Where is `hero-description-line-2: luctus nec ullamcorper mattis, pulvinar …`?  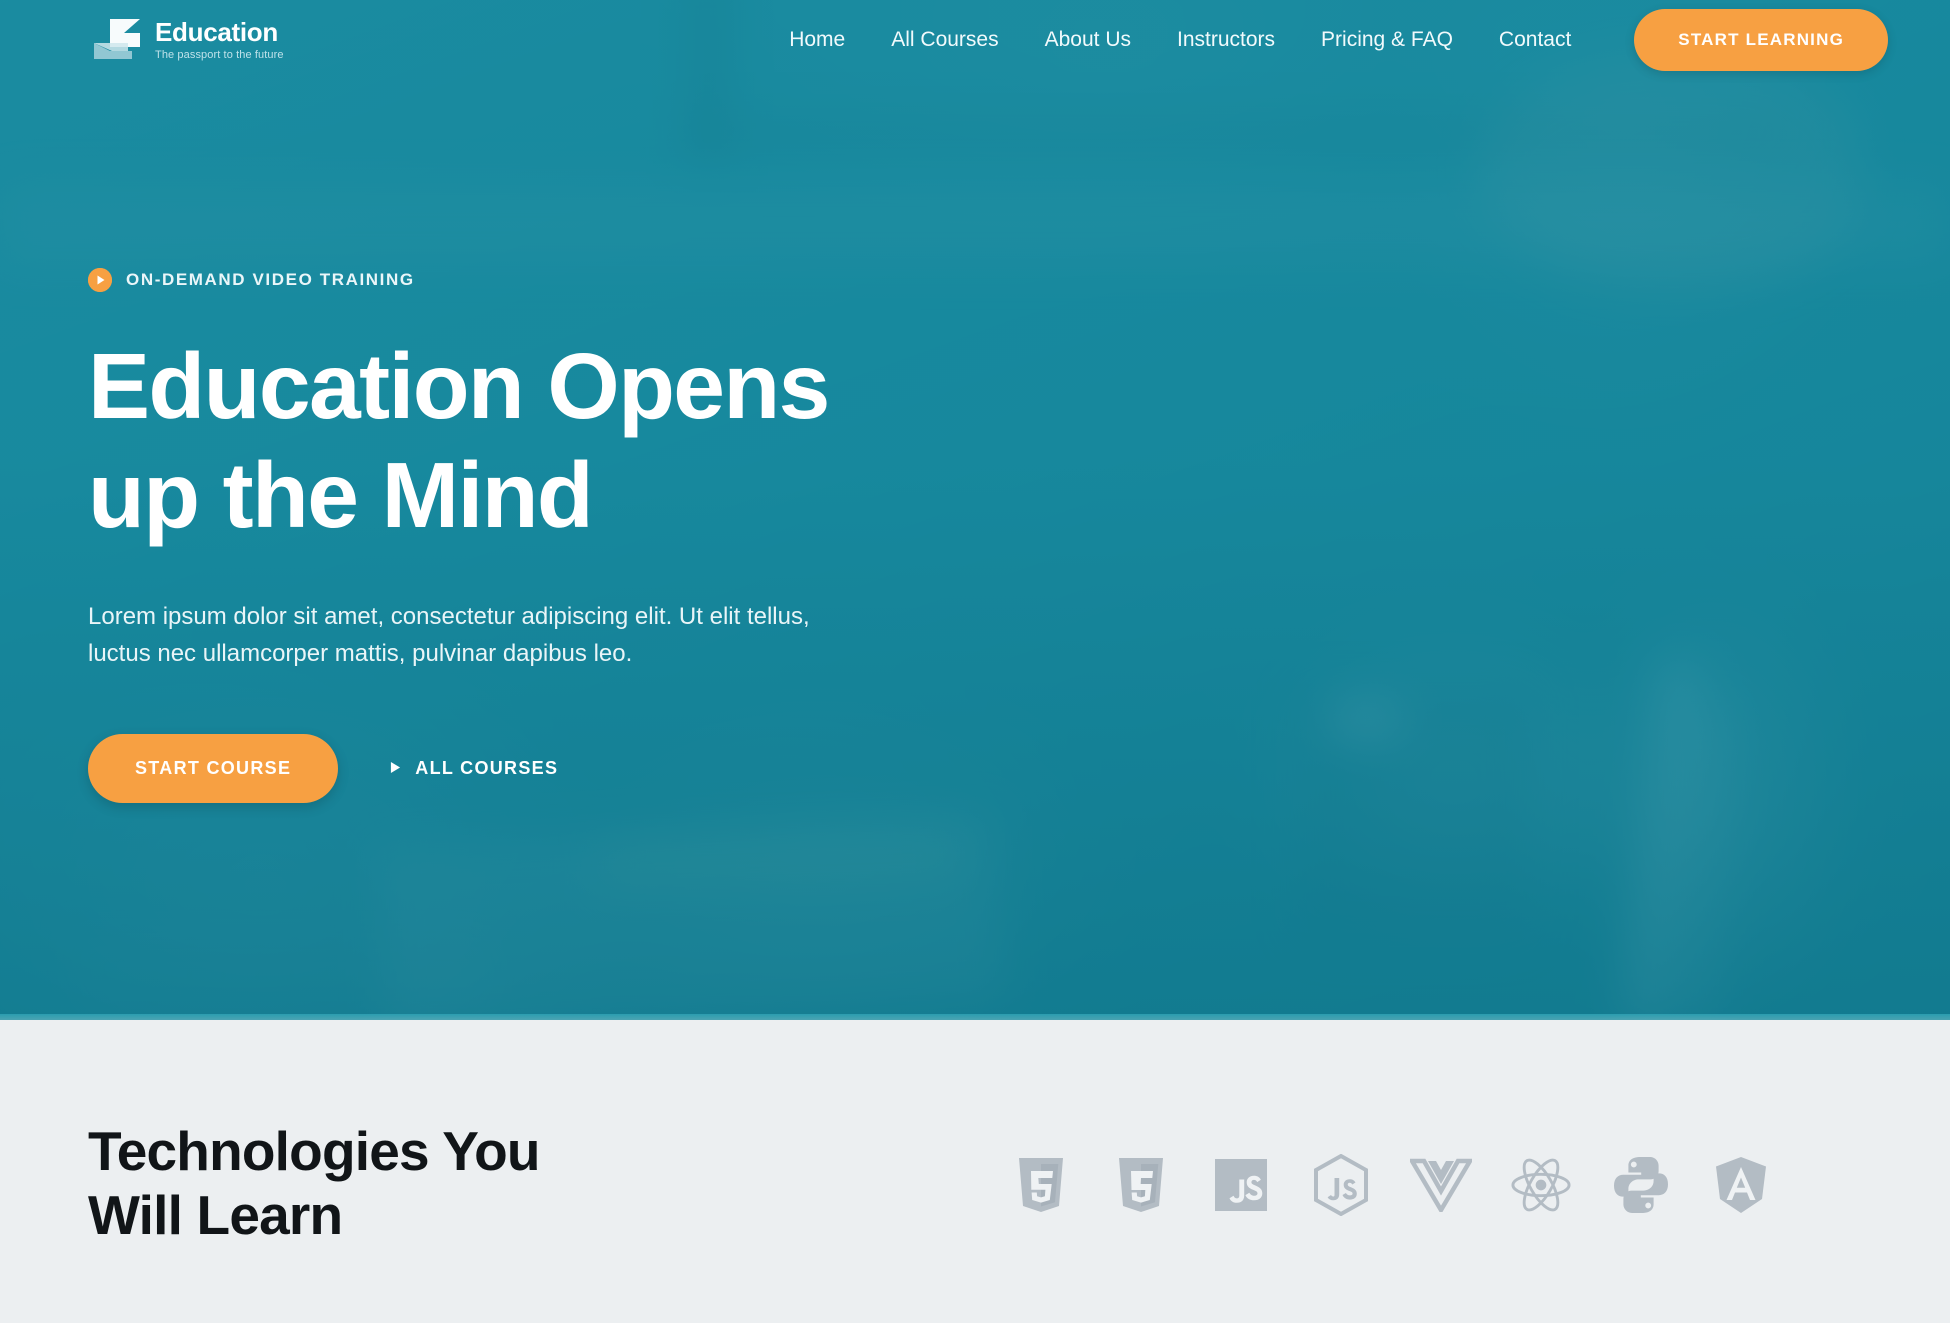 hero-description-line-2: luctus nec ullamcorper mattis, pulvinar … is located at coordinates (360, 653).